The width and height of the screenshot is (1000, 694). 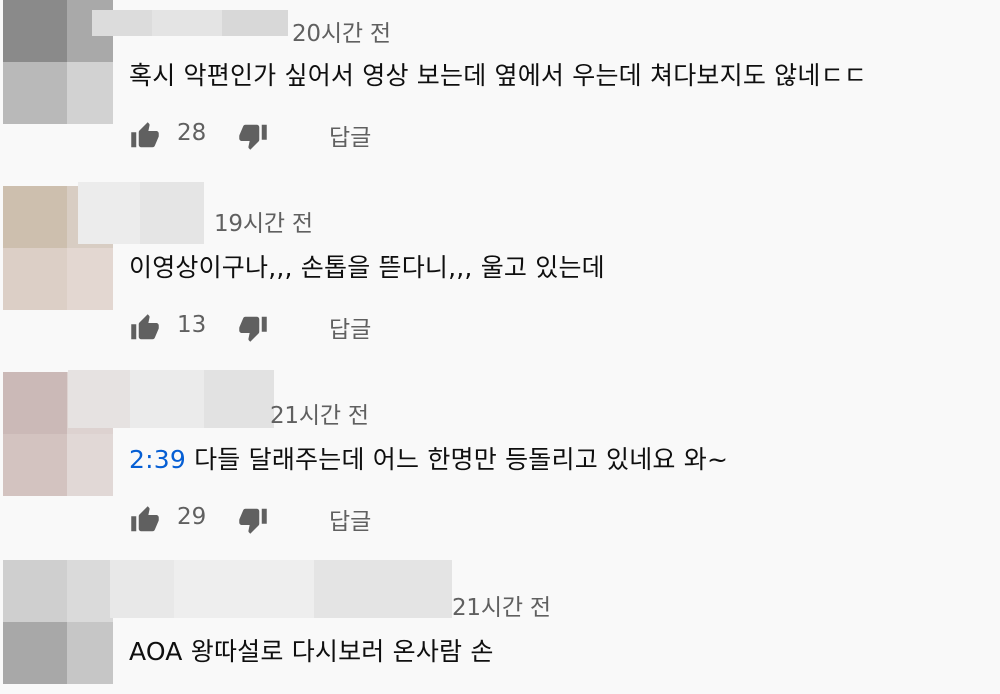 I want to click on comment-body: 다들 달래주는데 어느 한명만 등돌리고 있네요 와~, so click(x=457, y=459).